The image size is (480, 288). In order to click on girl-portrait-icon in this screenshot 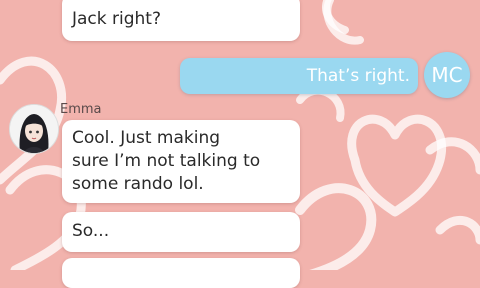, I will do `click(34, 129)`.